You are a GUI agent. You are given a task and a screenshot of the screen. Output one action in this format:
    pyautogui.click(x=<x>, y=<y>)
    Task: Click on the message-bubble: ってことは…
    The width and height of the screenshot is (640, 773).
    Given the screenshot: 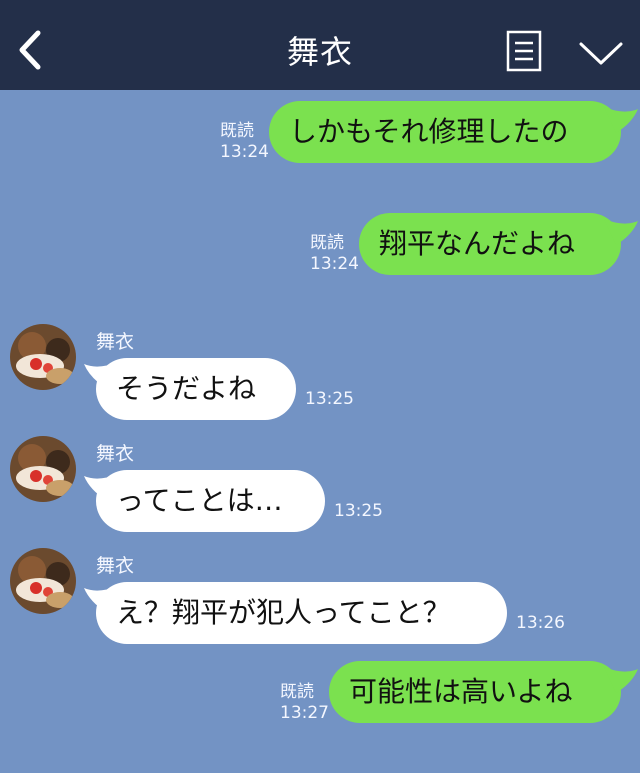 What is the action you would take?
    pyautogui.click(x=210, y=501)
    